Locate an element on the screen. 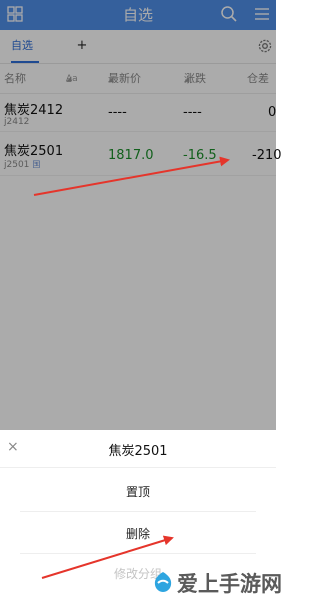 The height and width of the screenshot is (600, 320). action-sheet-header: × 焦炭2501 is located at coordinates (138, 449).